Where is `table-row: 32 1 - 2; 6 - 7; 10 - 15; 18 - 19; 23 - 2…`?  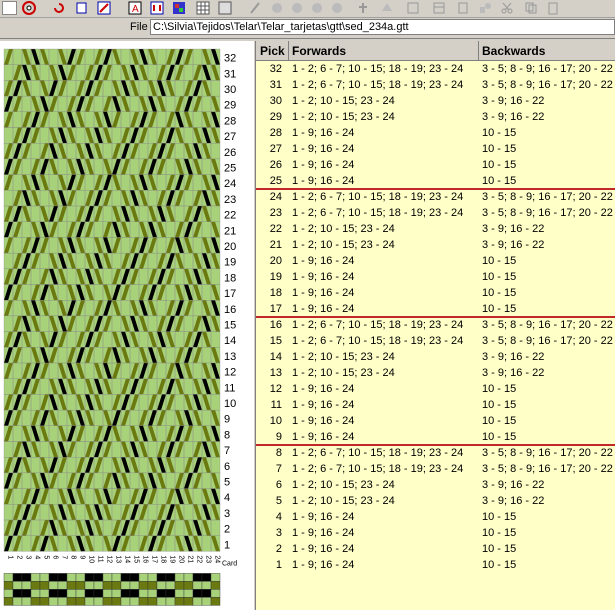
table-row: 32 1 - 2; 6 - 7; 10 - 15; 18 - 19; 23 - 2… is located at coordinates (435, 69).